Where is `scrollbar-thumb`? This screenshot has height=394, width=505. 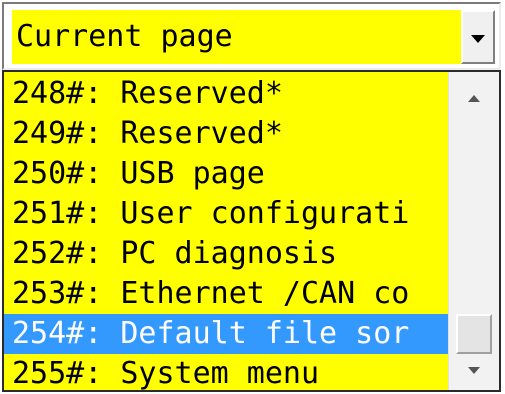
scrollbar-thumb is located at coordinates (474, 334).